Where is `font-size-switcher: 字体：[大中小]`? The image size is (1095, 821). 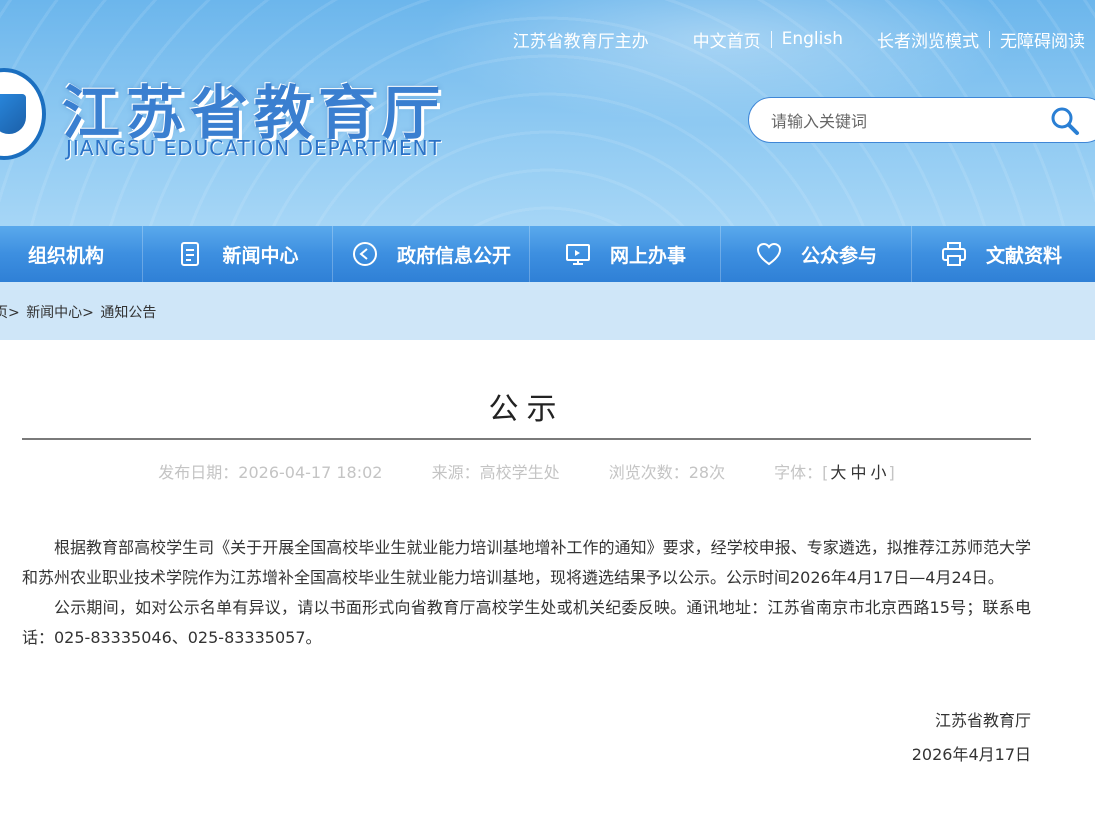 font-size-switcher: 字体：[大中小] is located at coordinates (834, 472).